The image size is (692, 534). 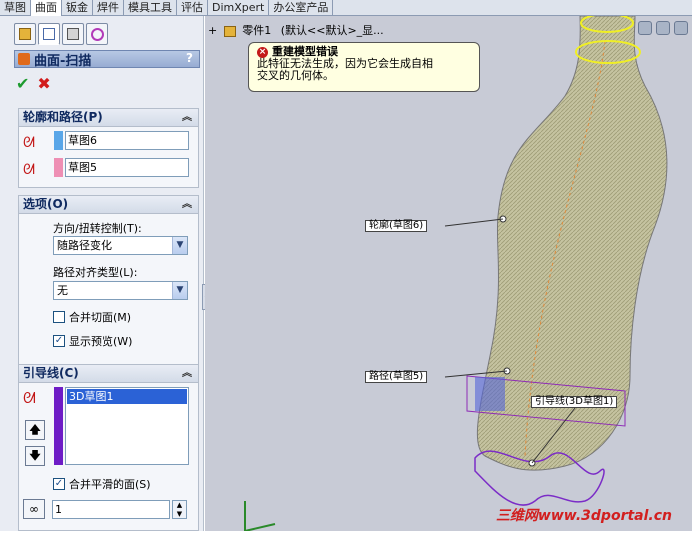 I want to click on profile-leader, so click(x=474, y=222).